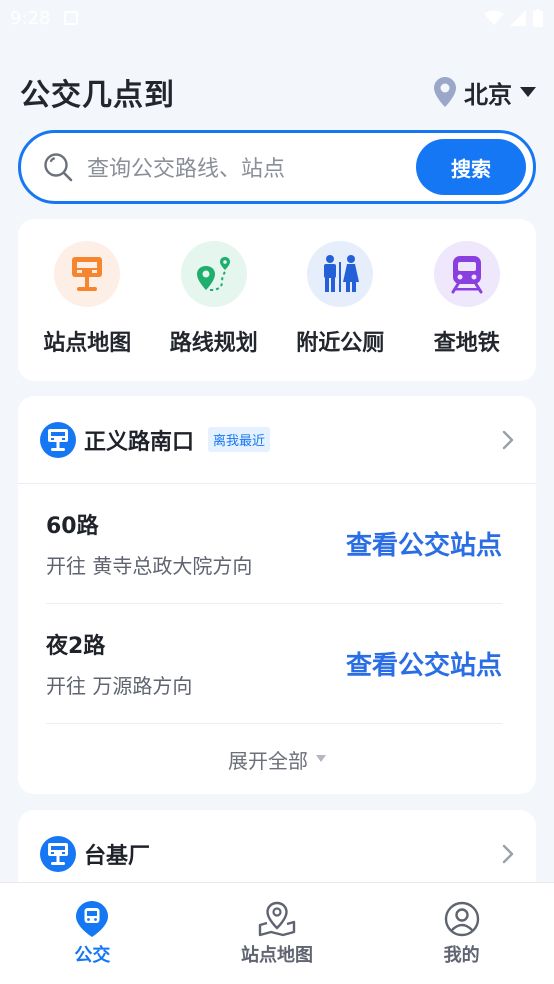 This screenshot has height=984, width=554. I want to click on quick-action-label: 附近公厕, so click(340, 343).